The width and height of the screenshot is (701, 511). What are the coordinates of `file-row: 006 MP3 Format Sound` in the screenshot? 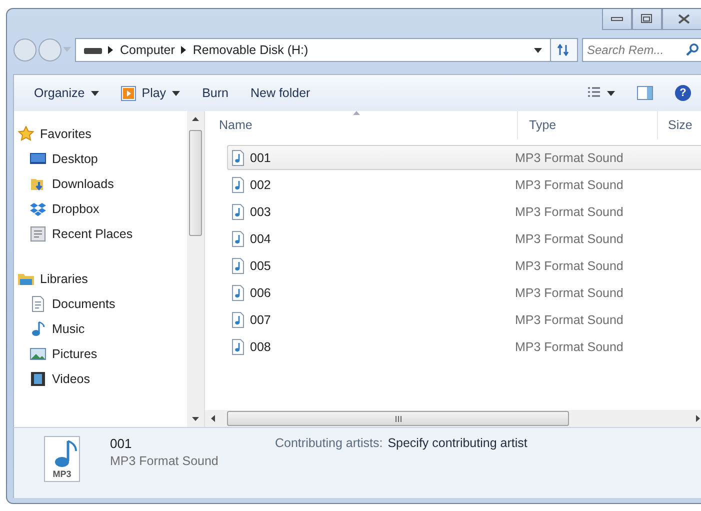 It's located at (464, 292).